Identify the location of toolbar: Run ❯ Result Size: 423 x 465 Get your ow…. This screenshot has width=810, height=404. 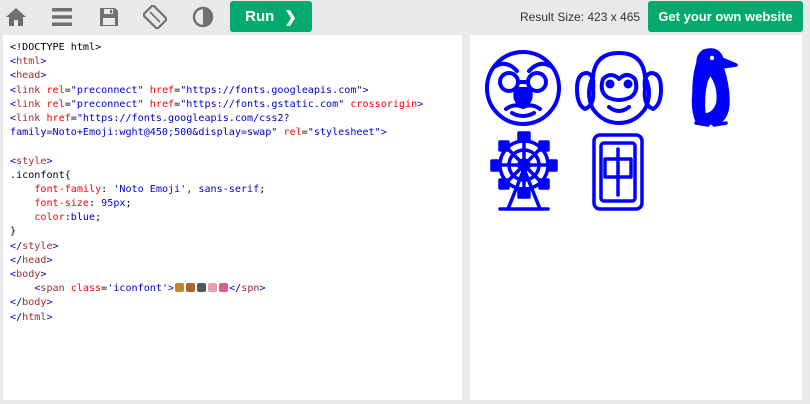
(405, 17).